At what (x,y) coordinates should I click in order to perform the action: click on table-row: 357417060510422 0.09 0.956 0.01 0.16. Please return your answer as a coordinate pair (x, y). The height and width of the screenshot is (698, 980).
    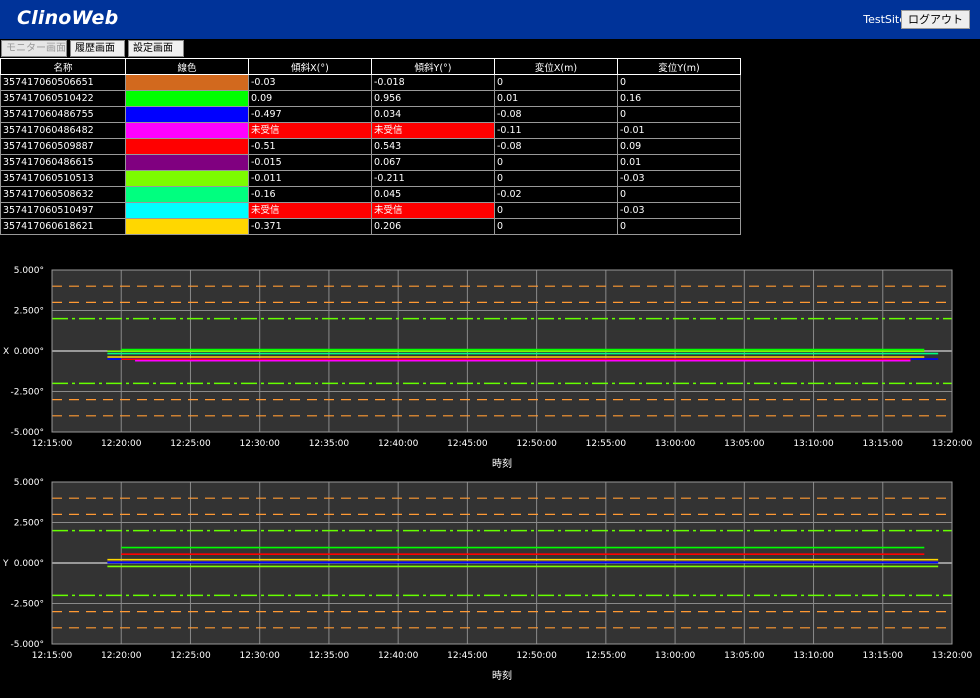
    Looking at the image, I should click on (370, 98).